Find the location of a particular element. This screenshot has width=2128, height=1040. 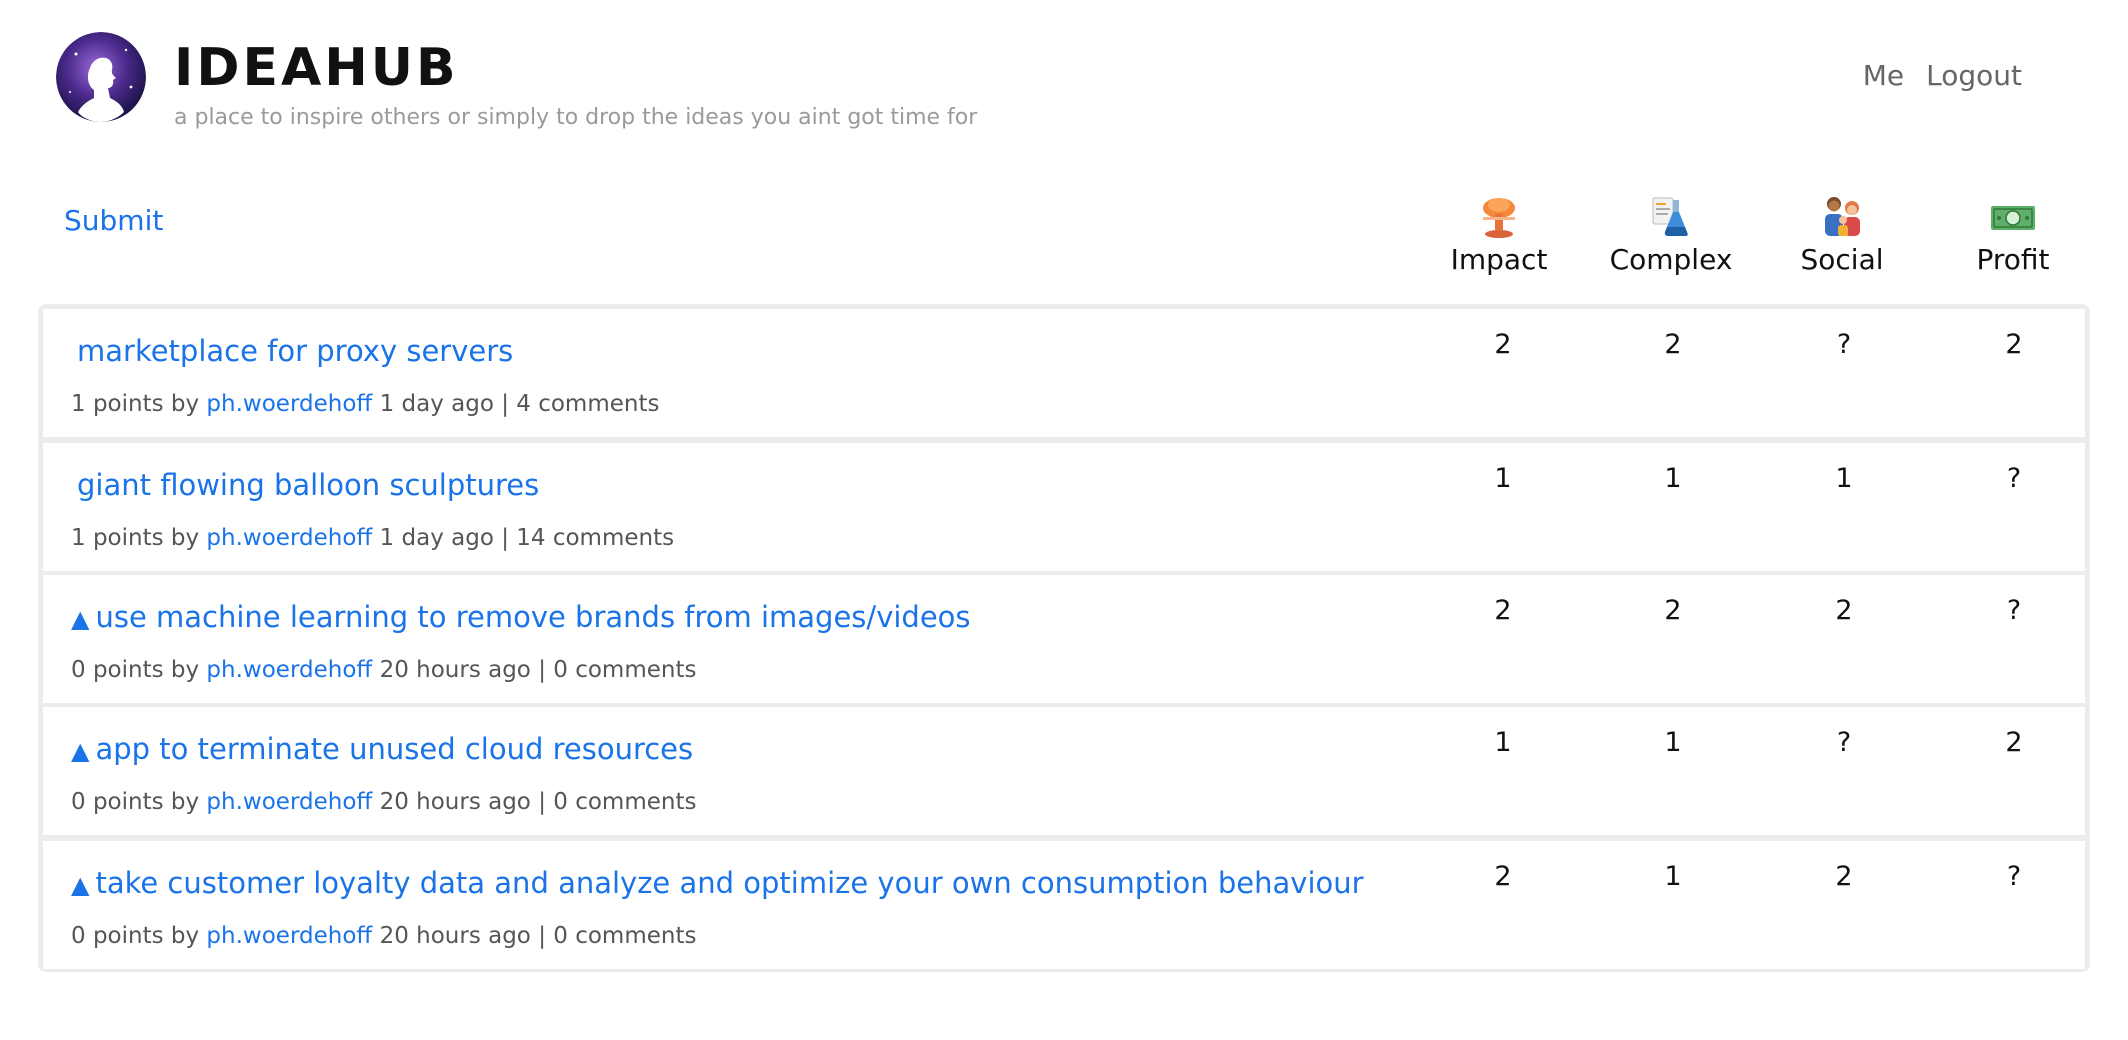

column-header-social: Social is located at coordinates (1842, 236).